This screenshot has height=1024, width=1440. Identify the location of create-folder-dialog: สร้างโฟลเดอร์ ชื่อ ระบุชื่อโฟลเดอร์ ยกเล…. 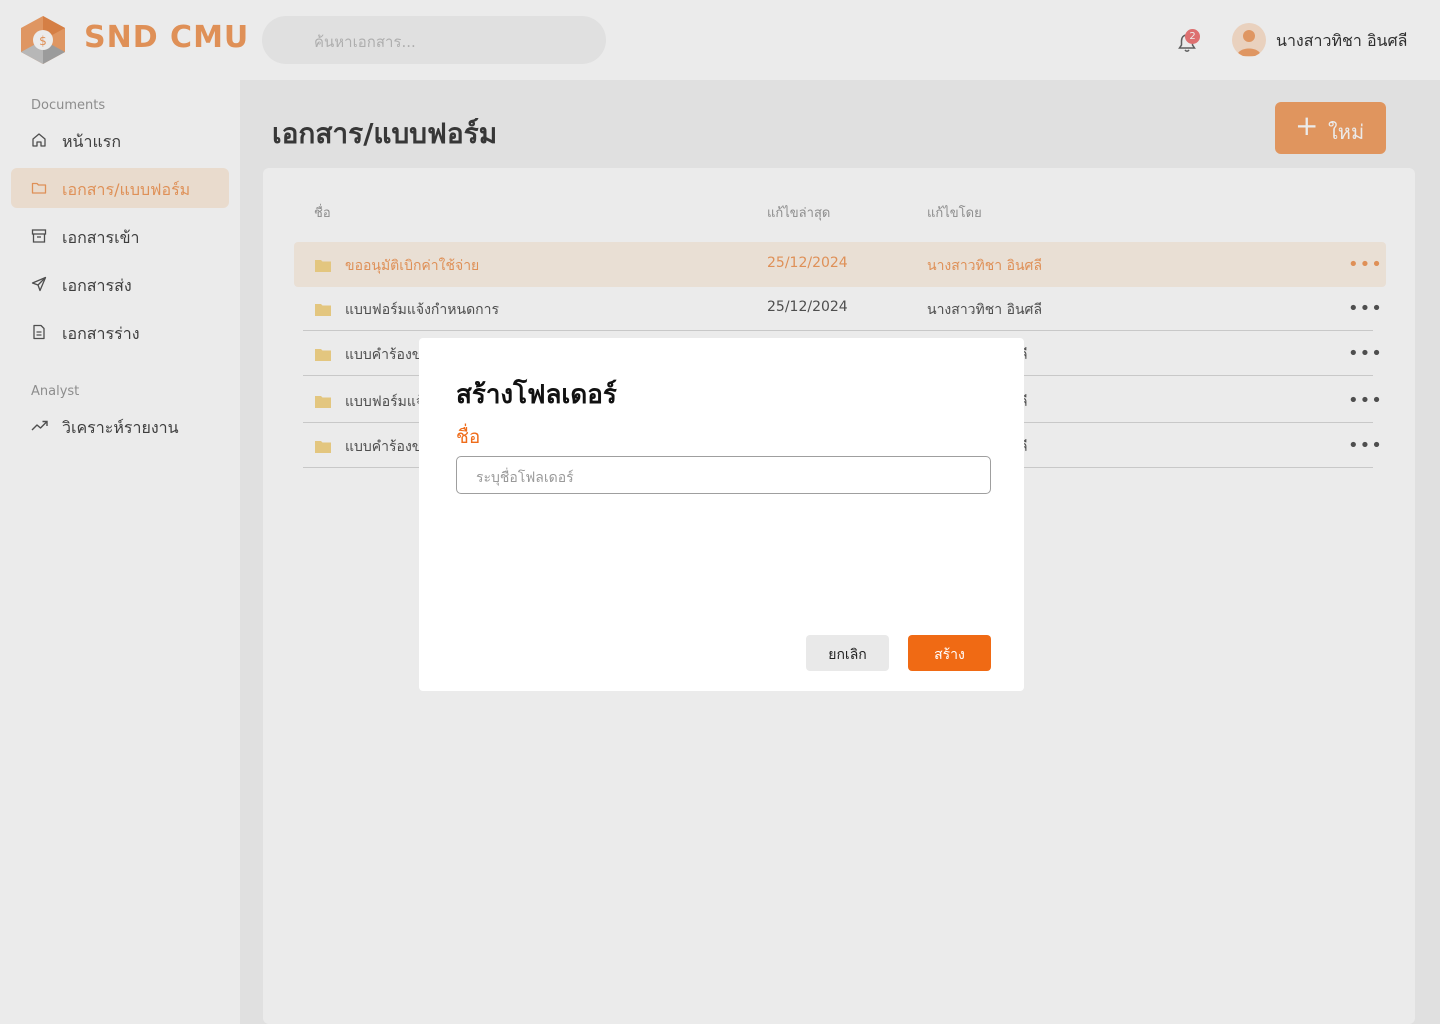
(721, 514).